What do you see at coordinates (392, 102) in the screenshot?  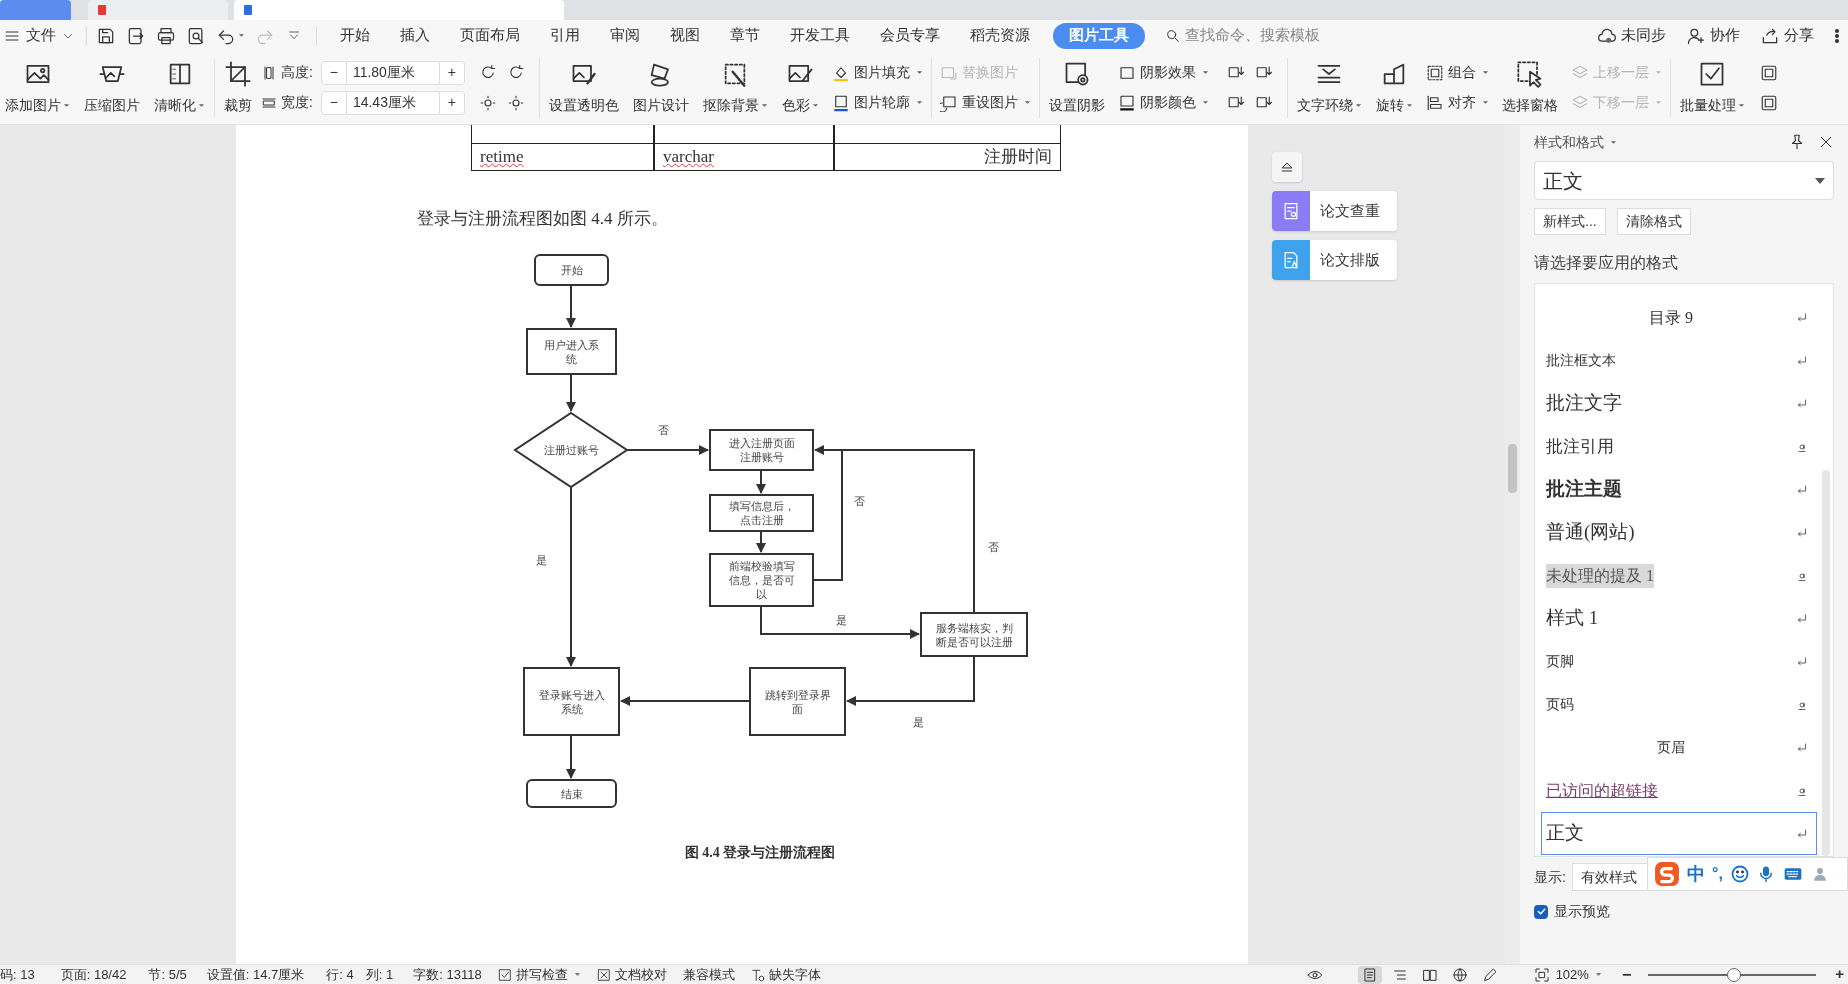 I see `number-field: 14.43厘米` at bounding box center [392, 102].